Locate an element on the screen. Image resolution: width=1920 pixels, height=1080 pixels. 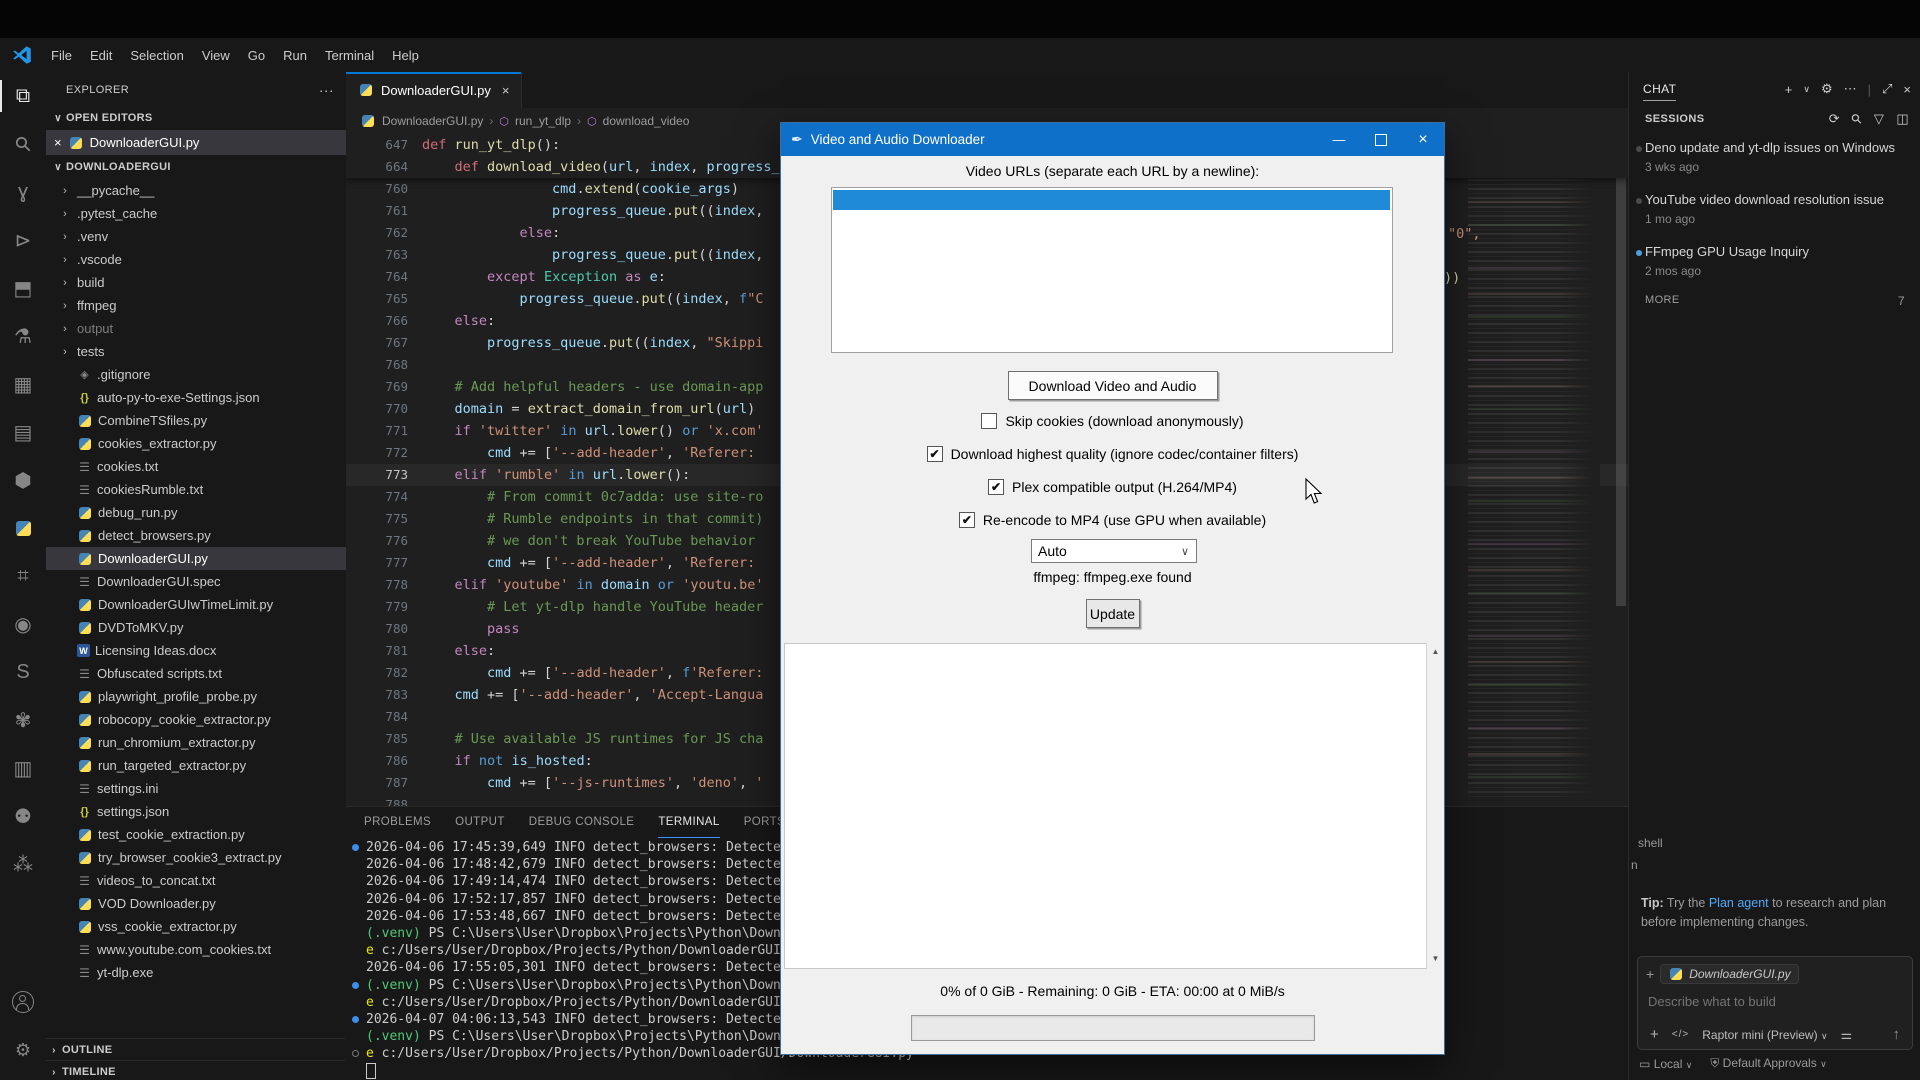
activity-python-env-icon is located at coordinates (23, 528).